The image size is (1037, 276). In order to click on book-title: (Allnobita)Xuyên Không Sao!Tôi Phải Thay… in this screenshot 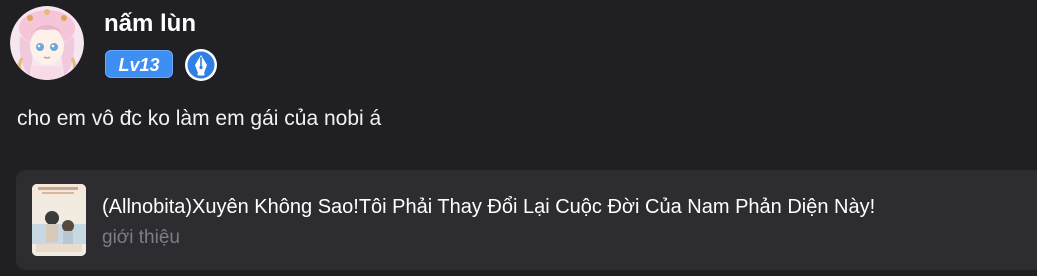, I will do `click(488, 207)`.